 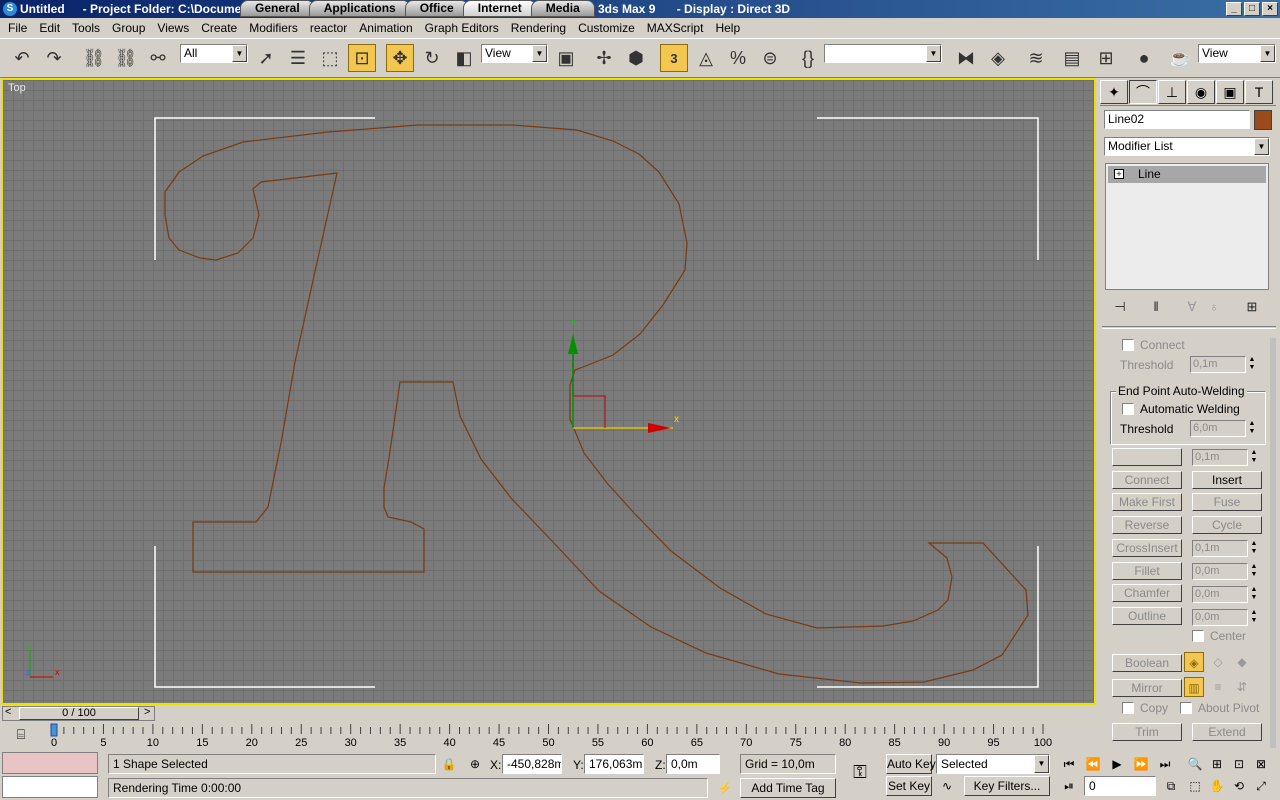 What do you see at coordinates (94, 58) in the screenshot?
I see `link-icon: ⛓` at bounding box center [94, 58].